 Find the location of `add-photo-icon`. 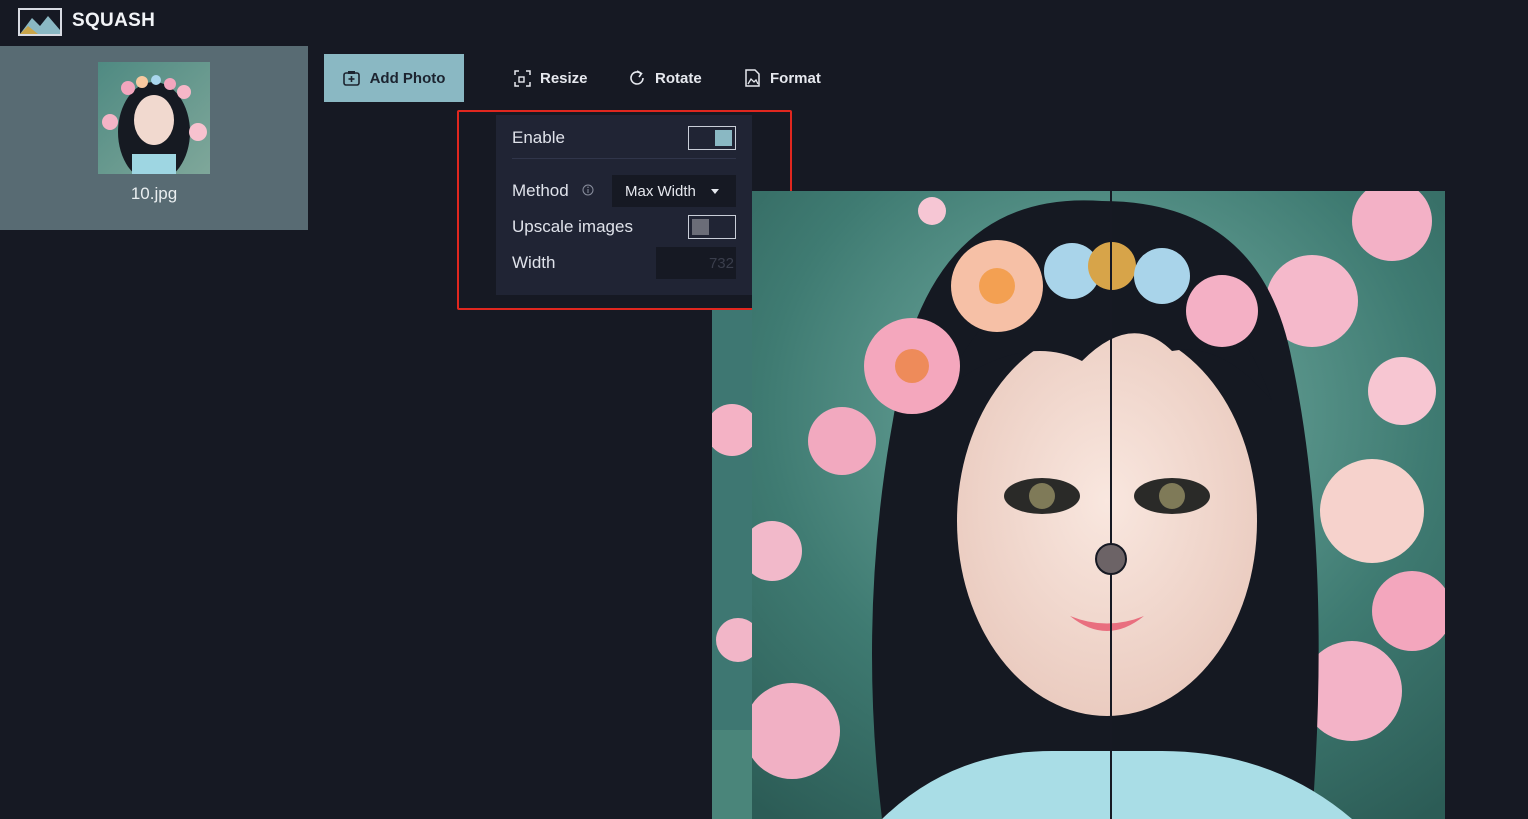

add-photo-icon is located at coordinates (351, 78).